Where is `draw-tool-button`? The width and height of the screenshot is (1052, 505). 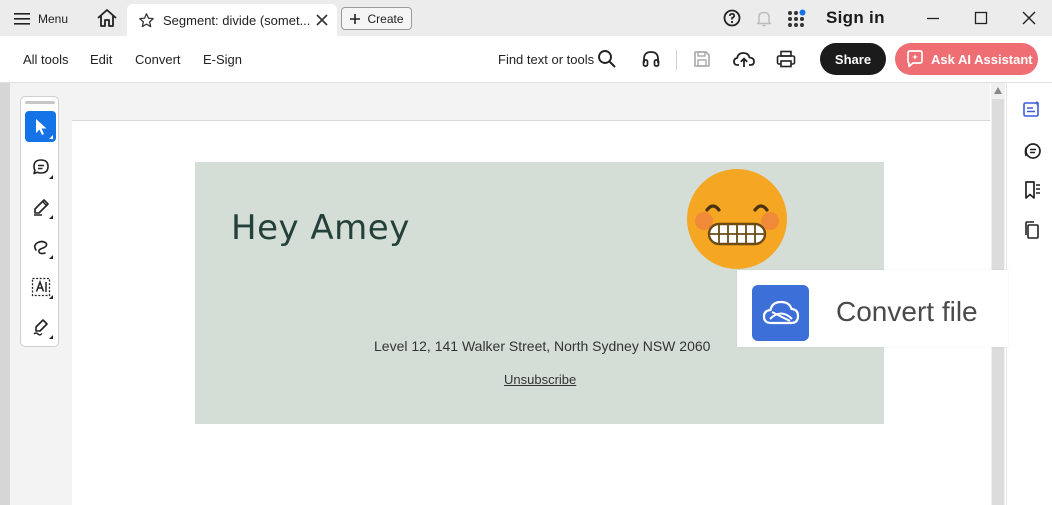 draw-tool-button is located at coordinates (40, 246).